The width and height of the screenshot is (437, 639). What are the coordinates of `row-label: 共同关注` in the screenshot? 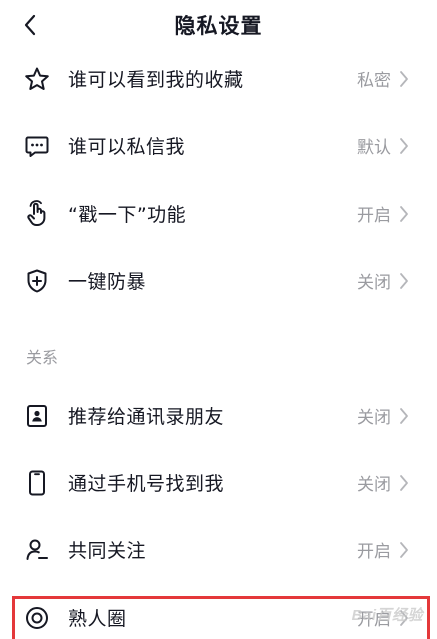 It's located at (107, 551).